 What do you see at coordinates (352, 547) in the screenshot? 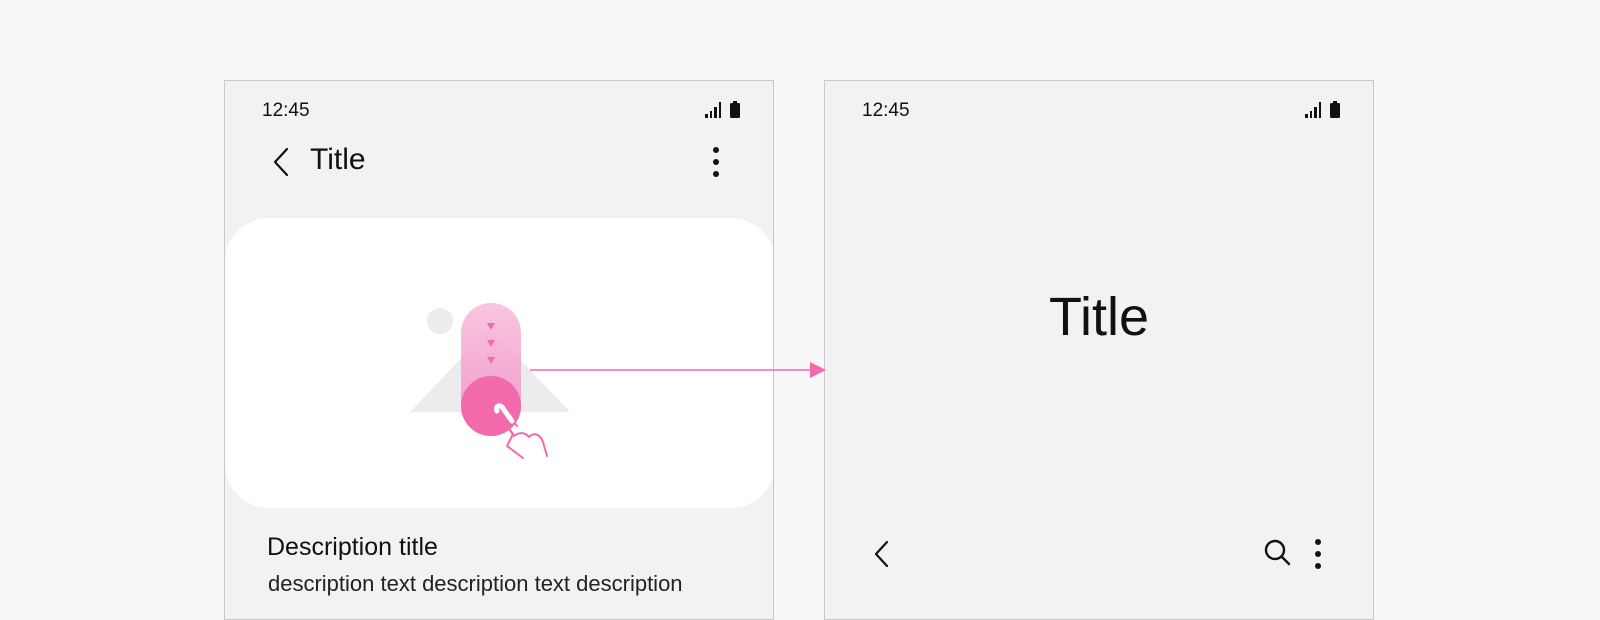
I see `description-title: Description title` at bounding box center [352, 547].